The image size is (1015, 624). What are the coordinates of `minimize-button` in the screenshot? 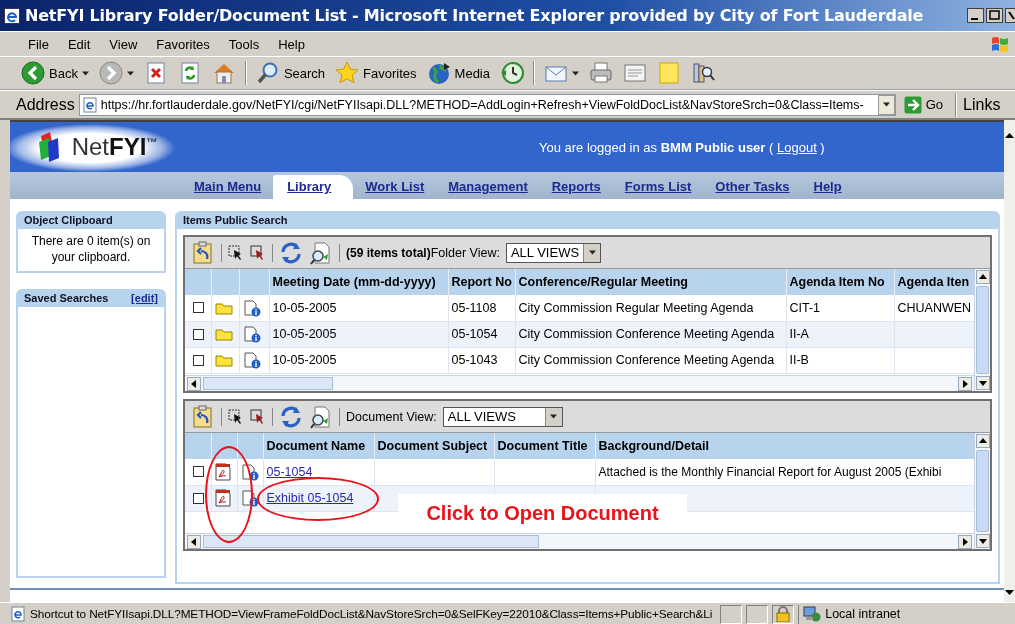 It's located at (975, 15).